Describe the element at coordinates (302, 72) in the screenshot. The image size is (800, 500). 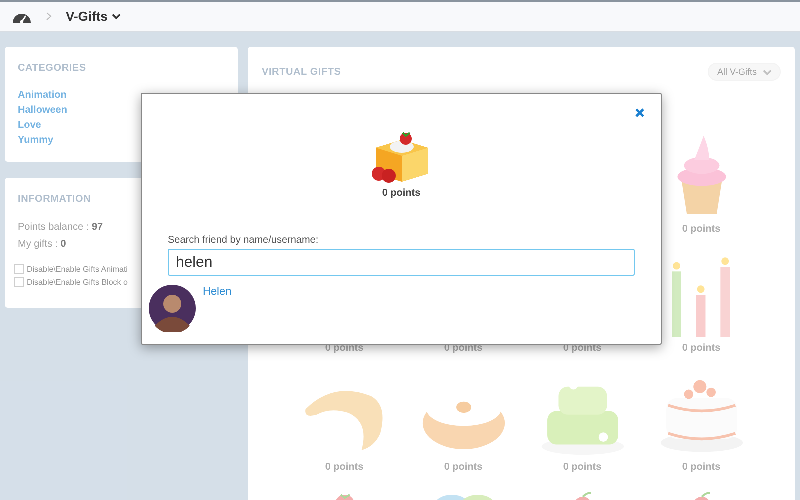
I see `panel-title: VIRTUAL GIFTS` at that location.